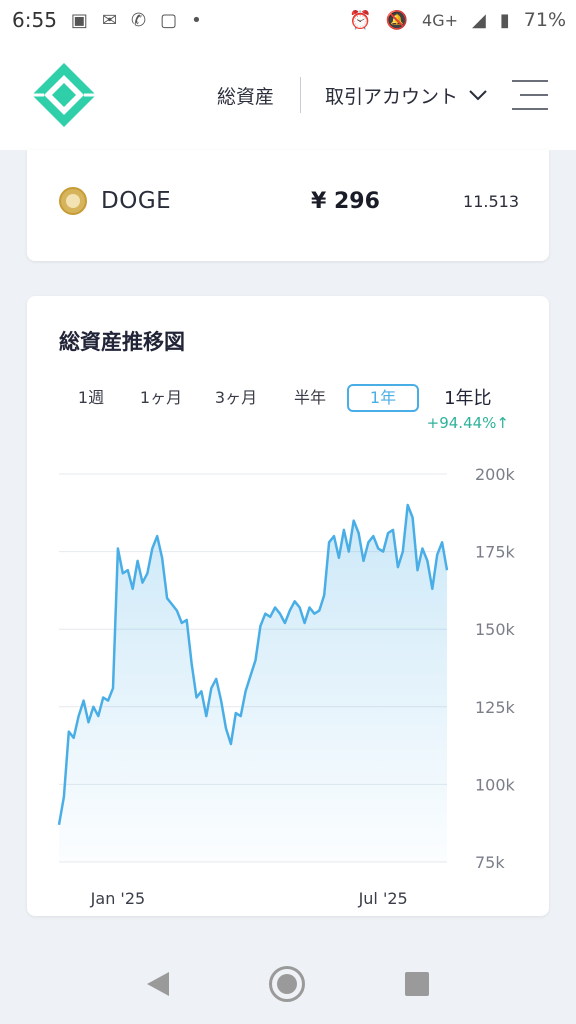 The height and width of the screenshot is (1024, 576). Describe the element at coordinates (440, 20) in the screenshot. I see `network-type: 4G+` at that location.